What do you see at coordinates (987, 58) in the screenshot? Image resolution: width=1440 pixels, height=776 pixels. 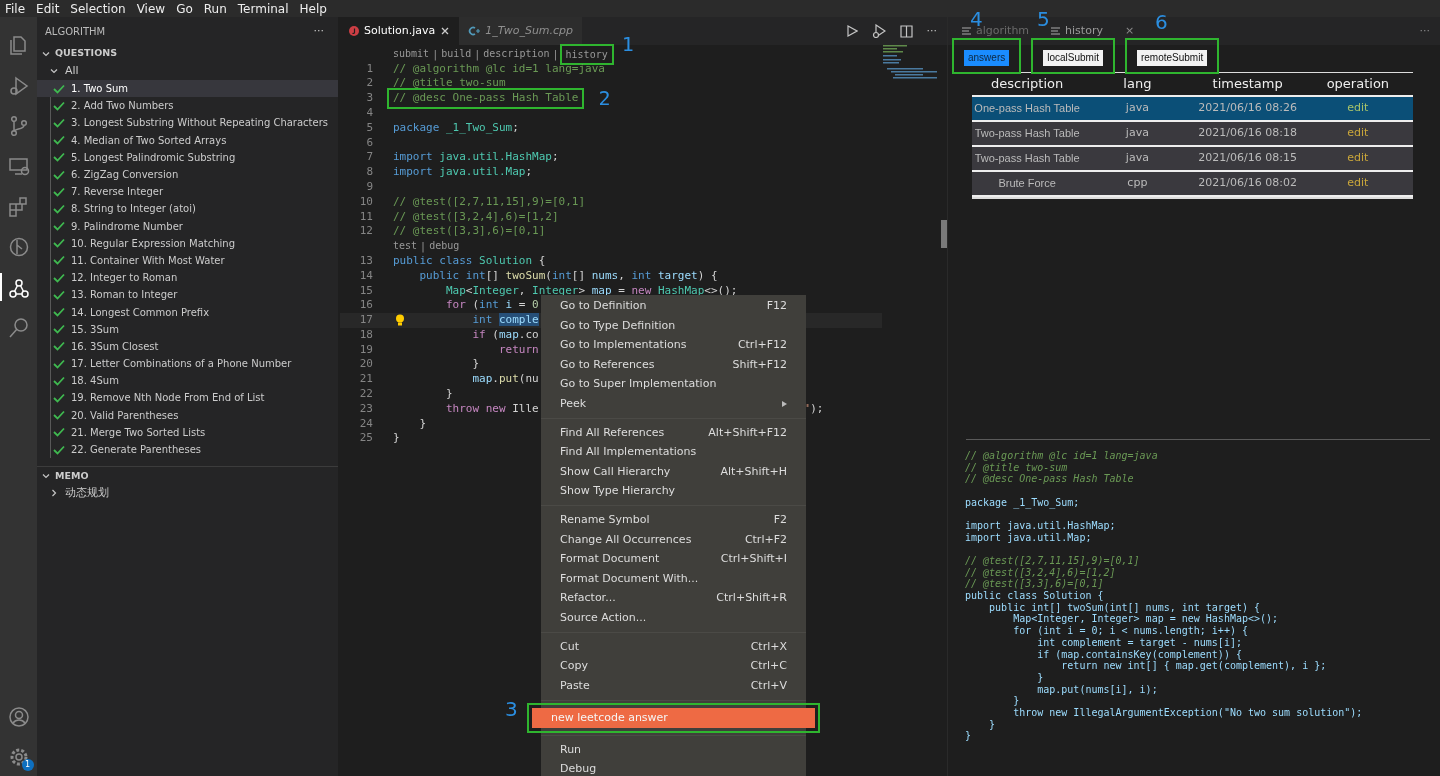 I see `tab-button: answers` at bounding box center [987, 58].